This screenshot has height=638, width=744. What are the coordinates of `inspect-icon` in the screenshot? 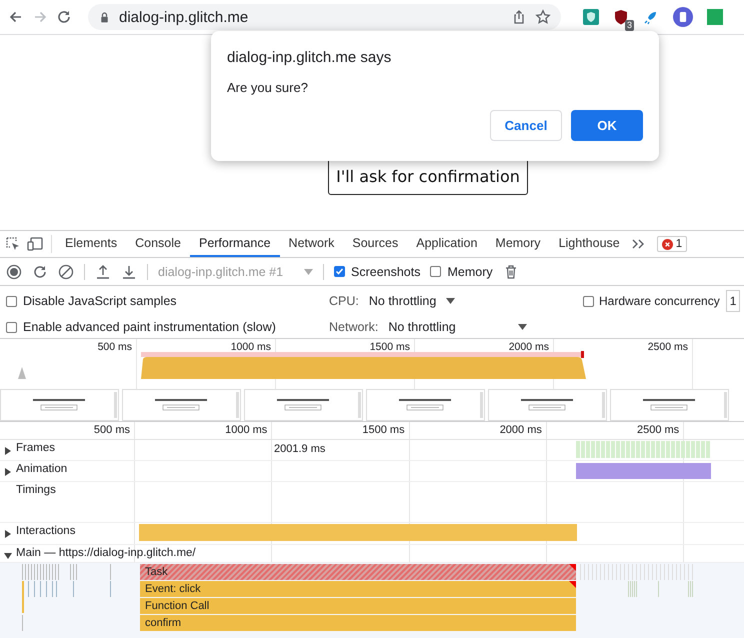 It's located at (13, 244).